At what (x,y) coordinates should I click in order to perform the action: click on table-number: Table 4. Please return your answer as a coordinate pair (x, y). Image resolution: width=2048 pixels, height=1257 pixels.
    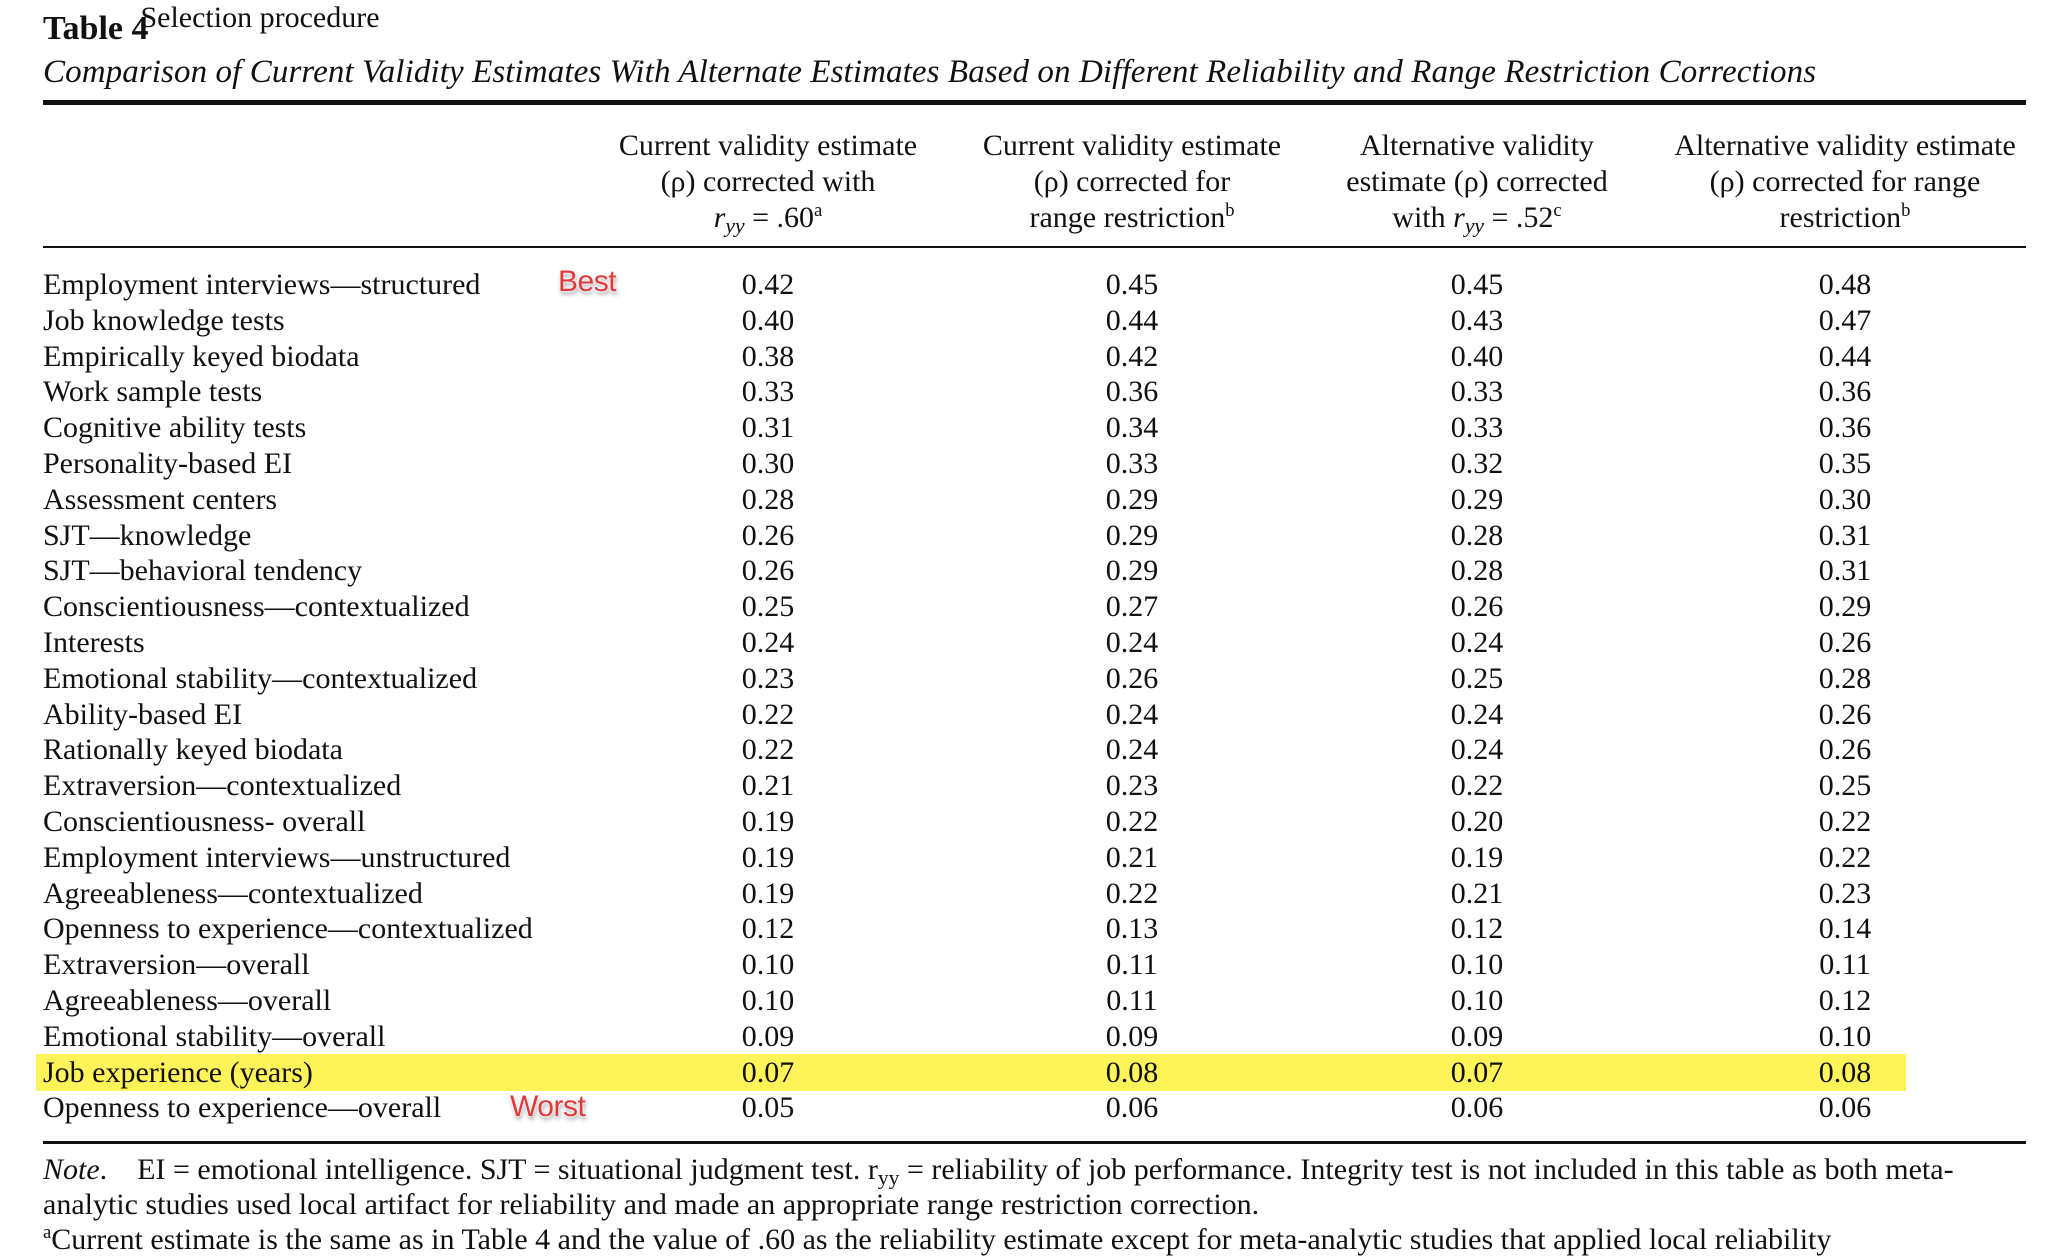
    Looking at the image, I should click on (96, 28).